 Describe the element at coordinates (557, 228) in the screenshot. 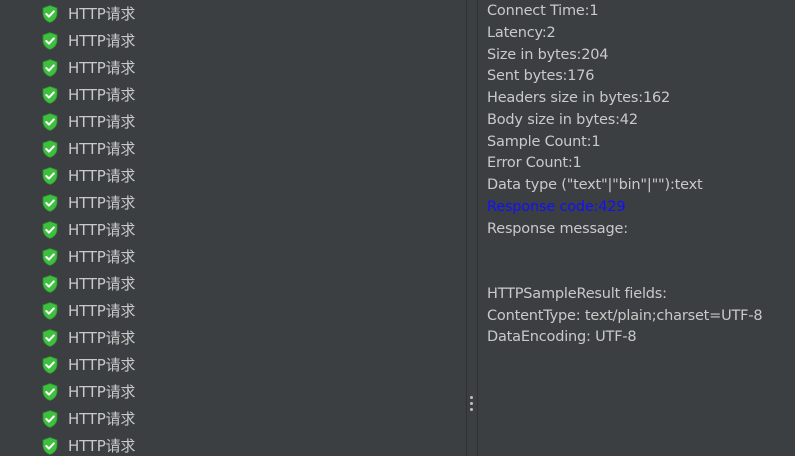

I see `result-line: Response message:` at that location.